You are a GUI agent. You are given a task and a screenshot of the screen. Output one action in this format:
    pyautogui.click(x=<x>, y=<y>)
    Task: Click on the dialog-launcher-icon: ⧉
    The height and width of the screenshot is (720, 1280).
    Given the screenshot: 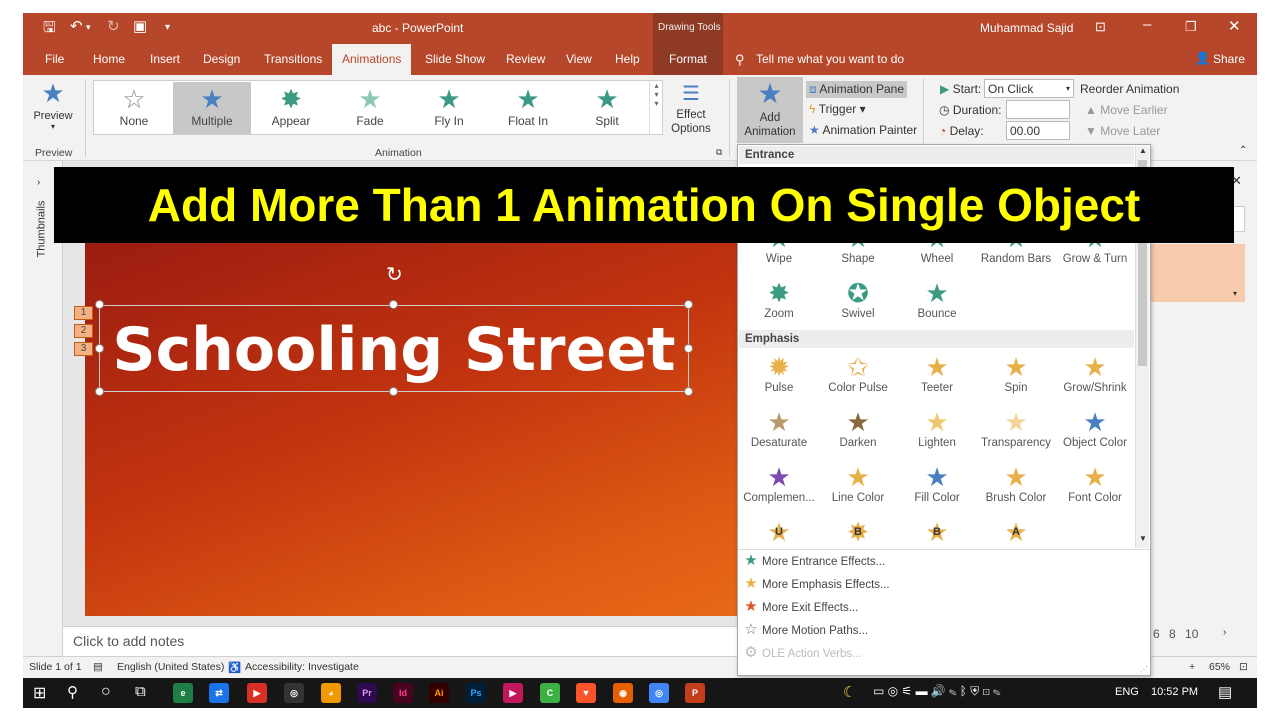 What is the action you would take?
    pyautogui.click(x=719, y=152)
    